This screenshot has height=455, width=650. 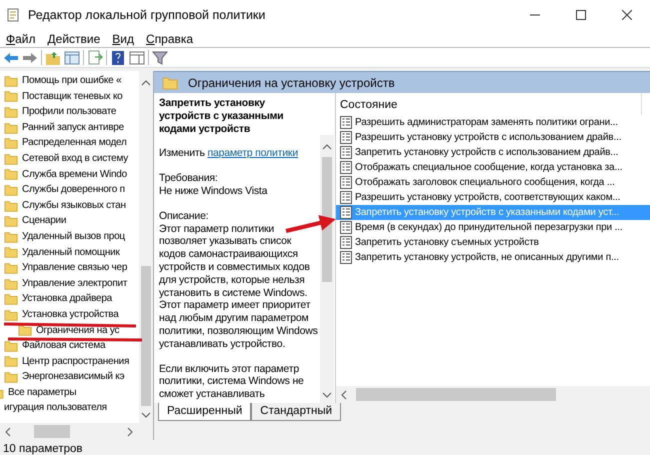 What do you see at coordinates (69, 346) in the screenshot?
I see `tree-item: Файловая система` at bounding box center [69, 346].